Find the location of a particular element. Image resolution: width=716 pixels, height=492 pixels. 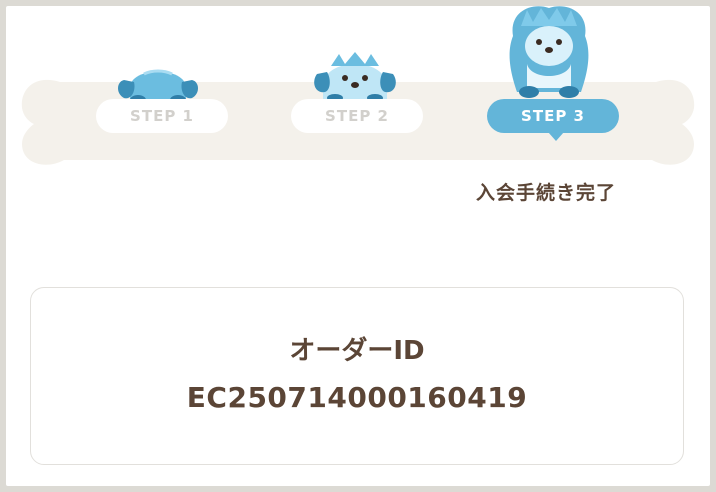

step-3-label: STEP 3 is located at coordinates (553, 116).